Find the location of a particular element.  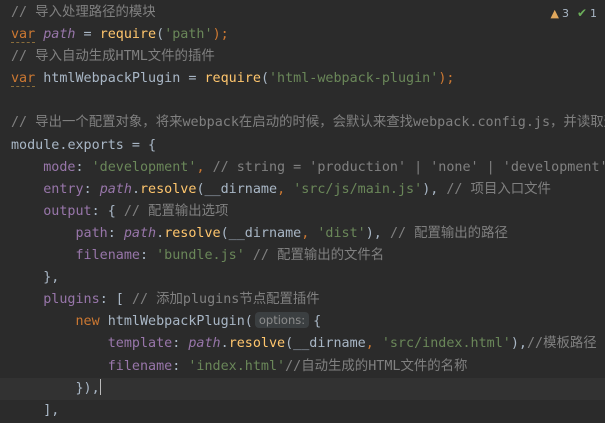

code-line: filename: 'bundle.js' // 配置输出的文件名 is located at coordinates (308, 256).